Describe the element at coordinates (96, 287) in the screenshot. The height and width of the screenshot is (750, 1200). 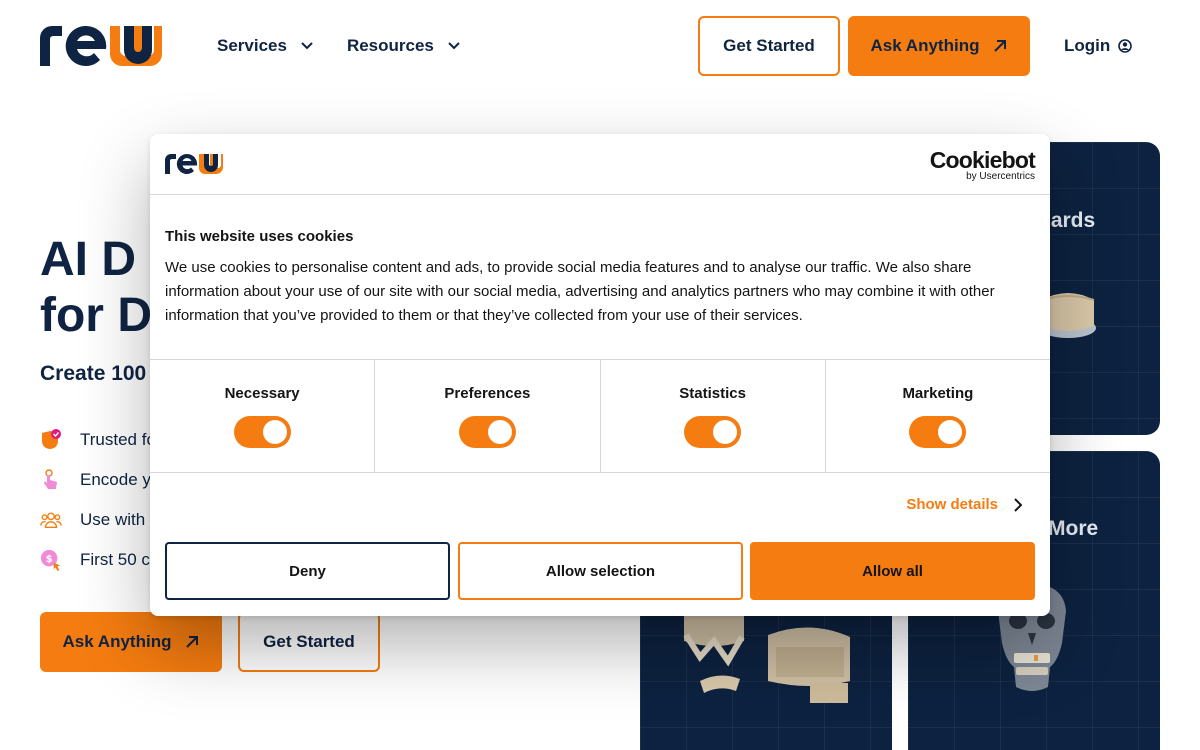
I see `hero-title: AI D for D` at that location.